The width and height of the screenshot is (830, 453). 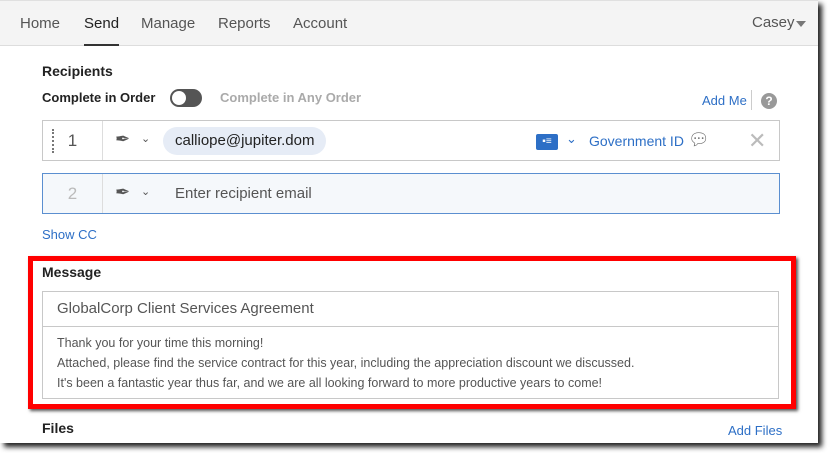 I want to click on complete-any-order-label: Complete in Any Order, so click(x=291, y=97).